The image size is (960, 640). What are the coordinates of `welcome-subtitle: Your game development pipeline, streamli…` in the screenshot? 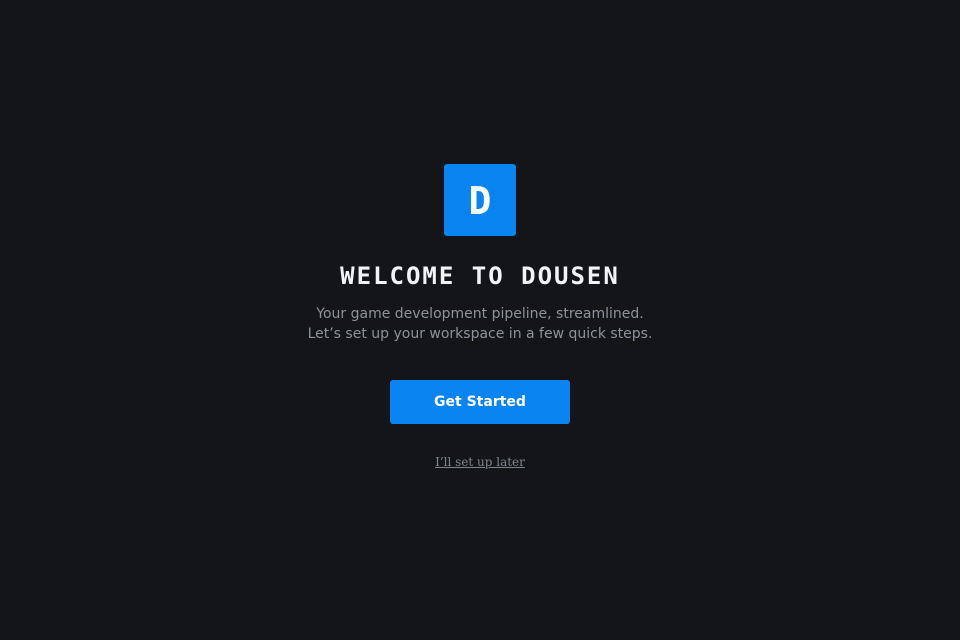 It's located at (480, 324).